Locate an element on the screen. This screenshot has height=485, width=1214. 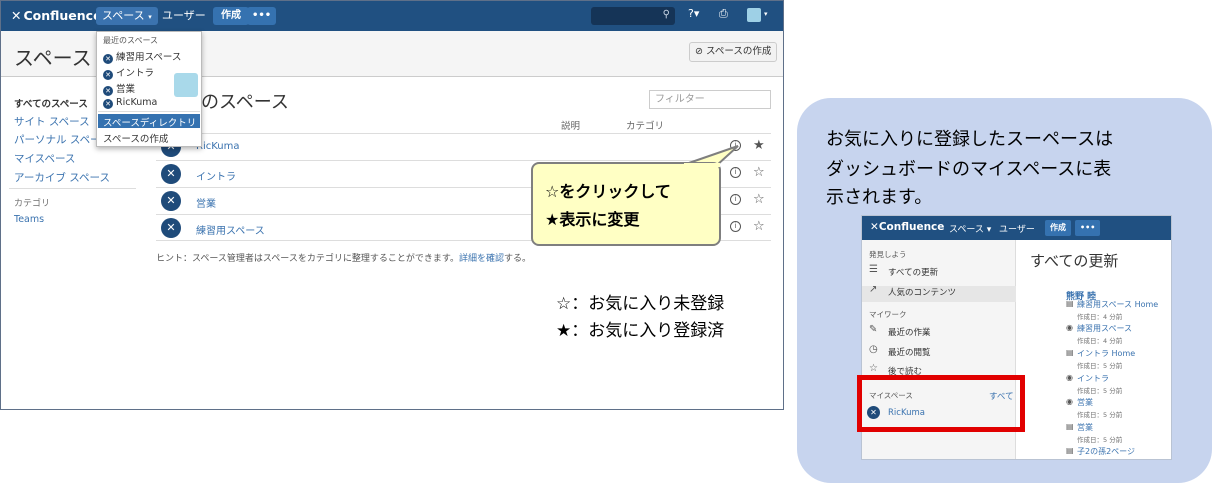
dropdown-item: ✕ イントラ is located at coordinates (128, 72).